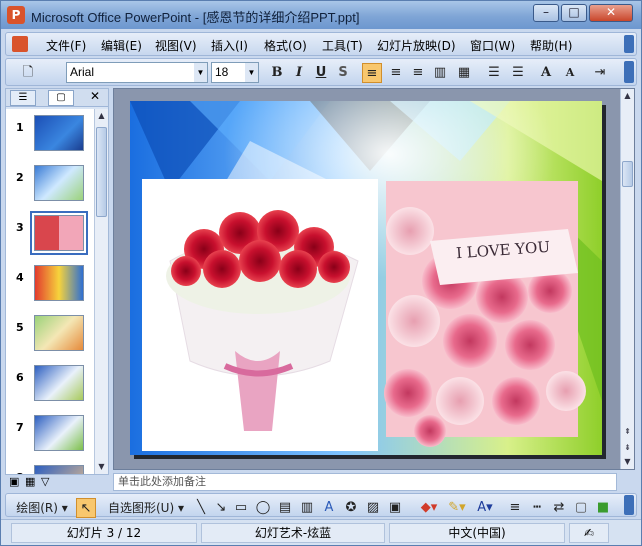 This screenshot has width=642, height=546. What do you see at coordinates (176, 45) in the screenshot?
I see `menu-view: 视图(V)` at bounding box center [176, 45].